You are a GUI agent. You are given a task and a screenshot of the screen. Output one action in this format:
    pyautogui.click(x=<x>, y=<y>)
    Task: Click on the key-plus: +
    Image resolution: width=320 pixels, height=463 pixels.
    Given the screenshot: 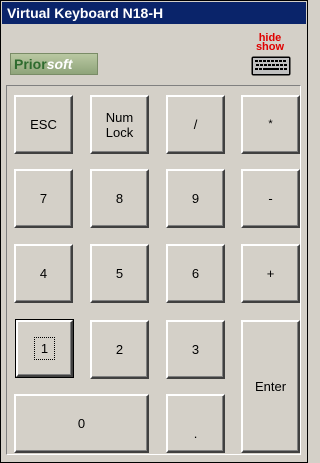 What is the action you would take?
    pyautogui.click(x=270, y=273)
    